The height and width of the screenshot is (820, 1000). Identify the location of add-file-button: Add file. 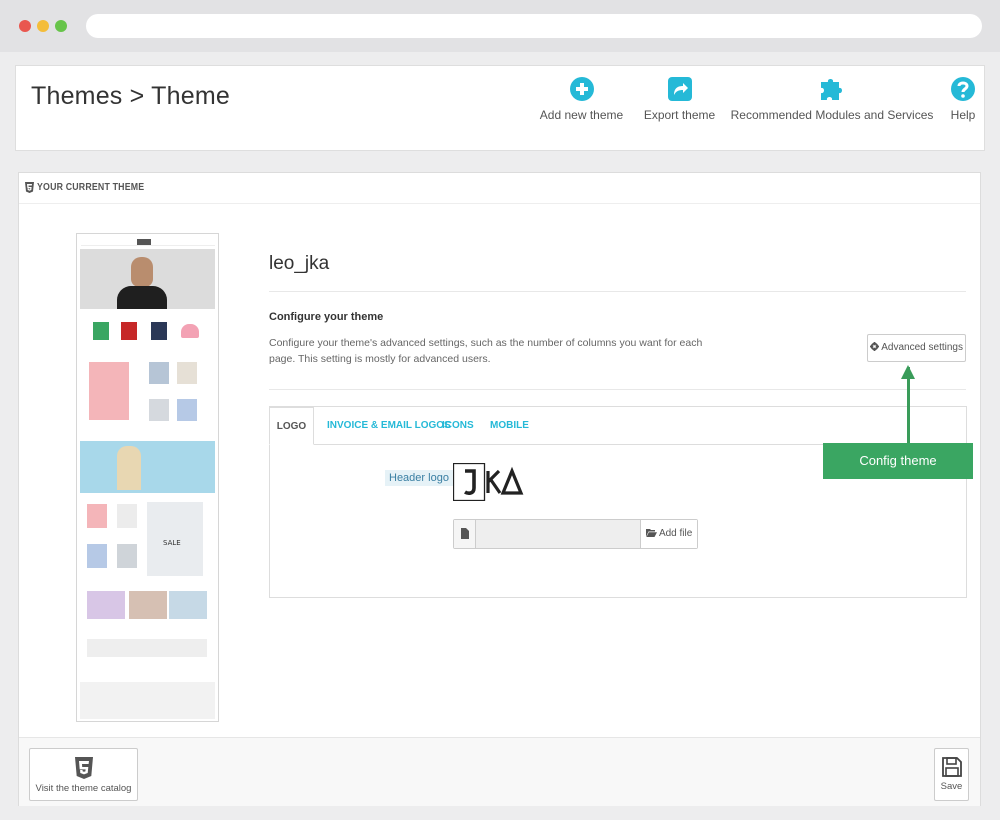
(668, 534).